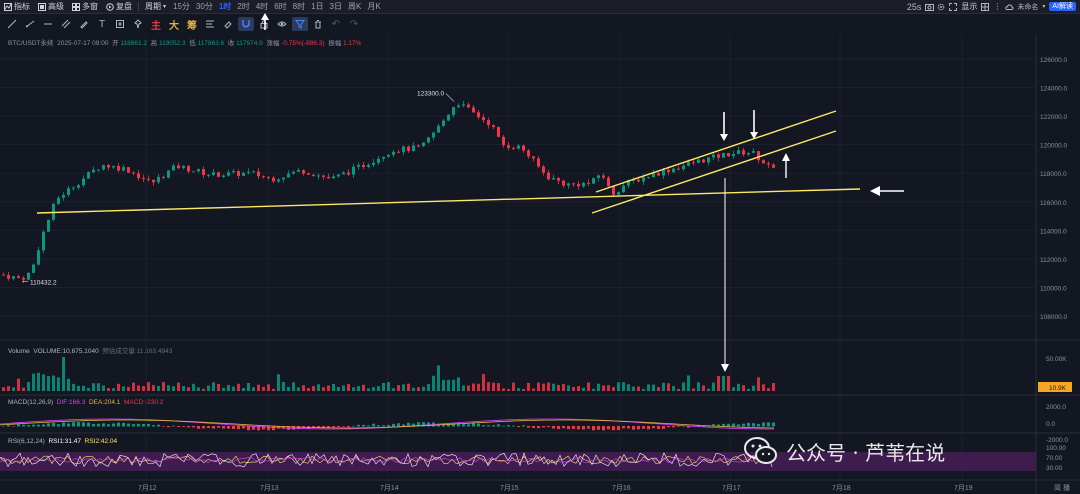 The width and height of the screenshot is (1080, 494). What do you see at coordinates (1053, 317) in the screenshot?
I see `price-tick-label: 108000.0` at bounding box center [1053, 317].